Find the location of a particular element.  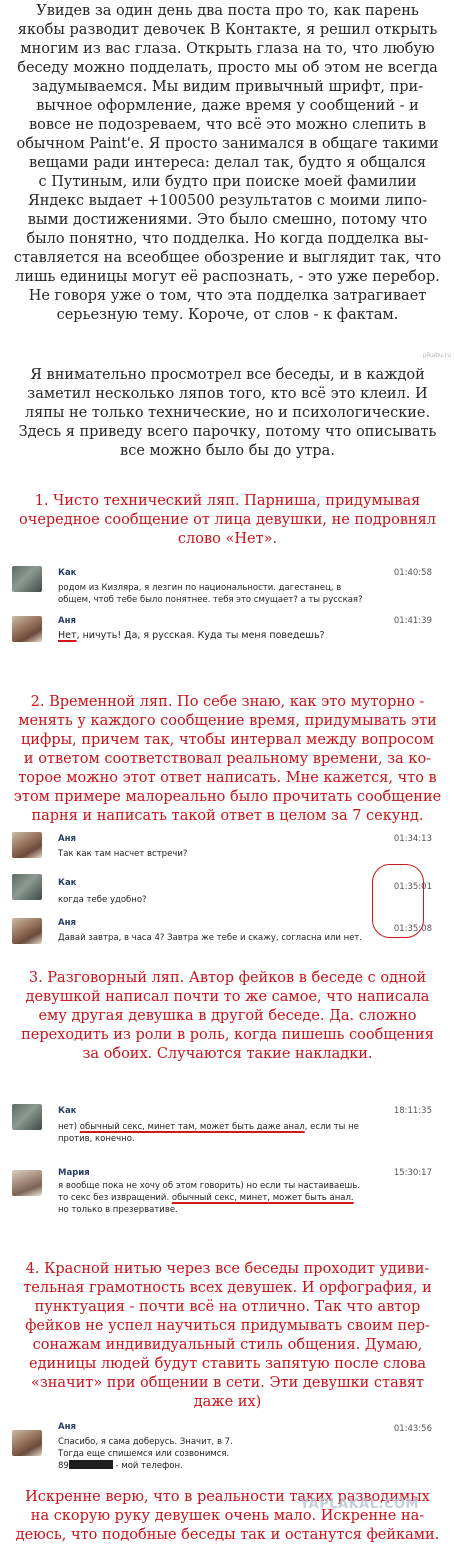

message-time: 01:41:39 is located at coordinates (412, 621).